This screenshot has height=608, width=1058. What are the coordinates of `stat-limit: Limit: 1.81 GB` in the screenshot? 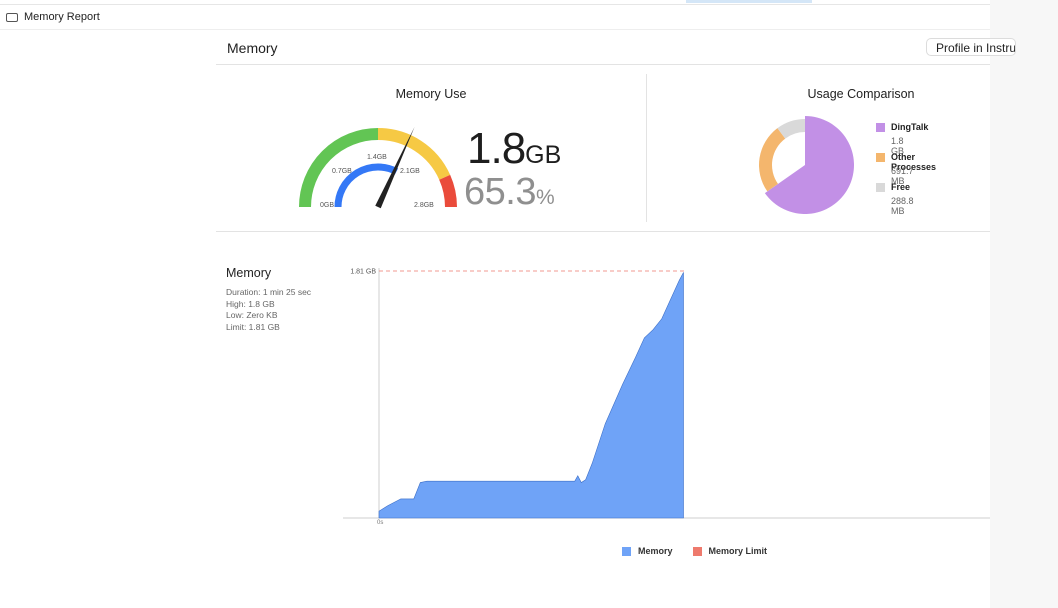 It's located at (253, 326).